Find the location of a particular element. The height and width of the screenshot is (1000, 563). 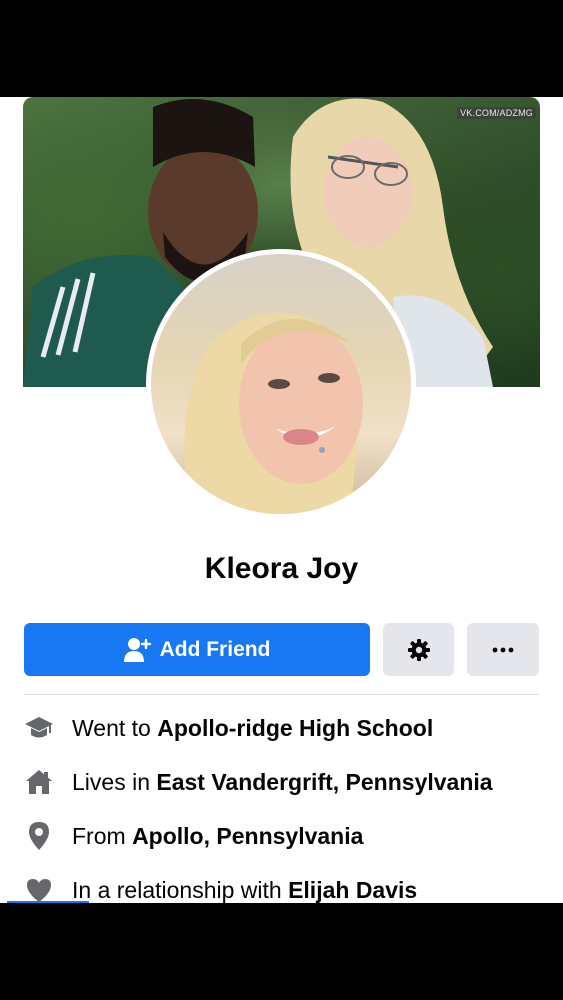

detail-relationship-value: Elijah Davis is located at coordinates (352, 890).